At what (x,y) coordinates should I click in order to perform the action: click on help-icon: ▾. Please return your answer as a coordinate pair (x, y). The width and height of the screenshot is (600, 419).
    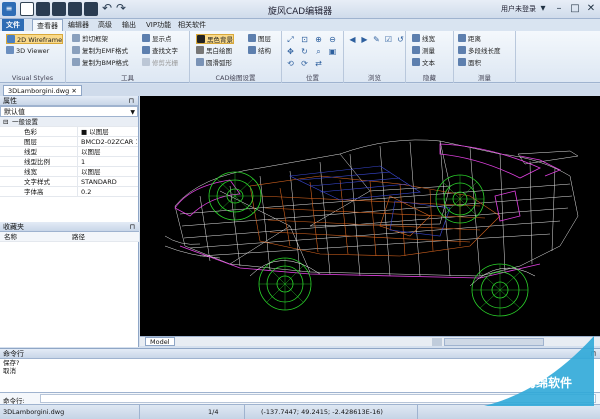
    Looking at the image, I should click on (543, 9).